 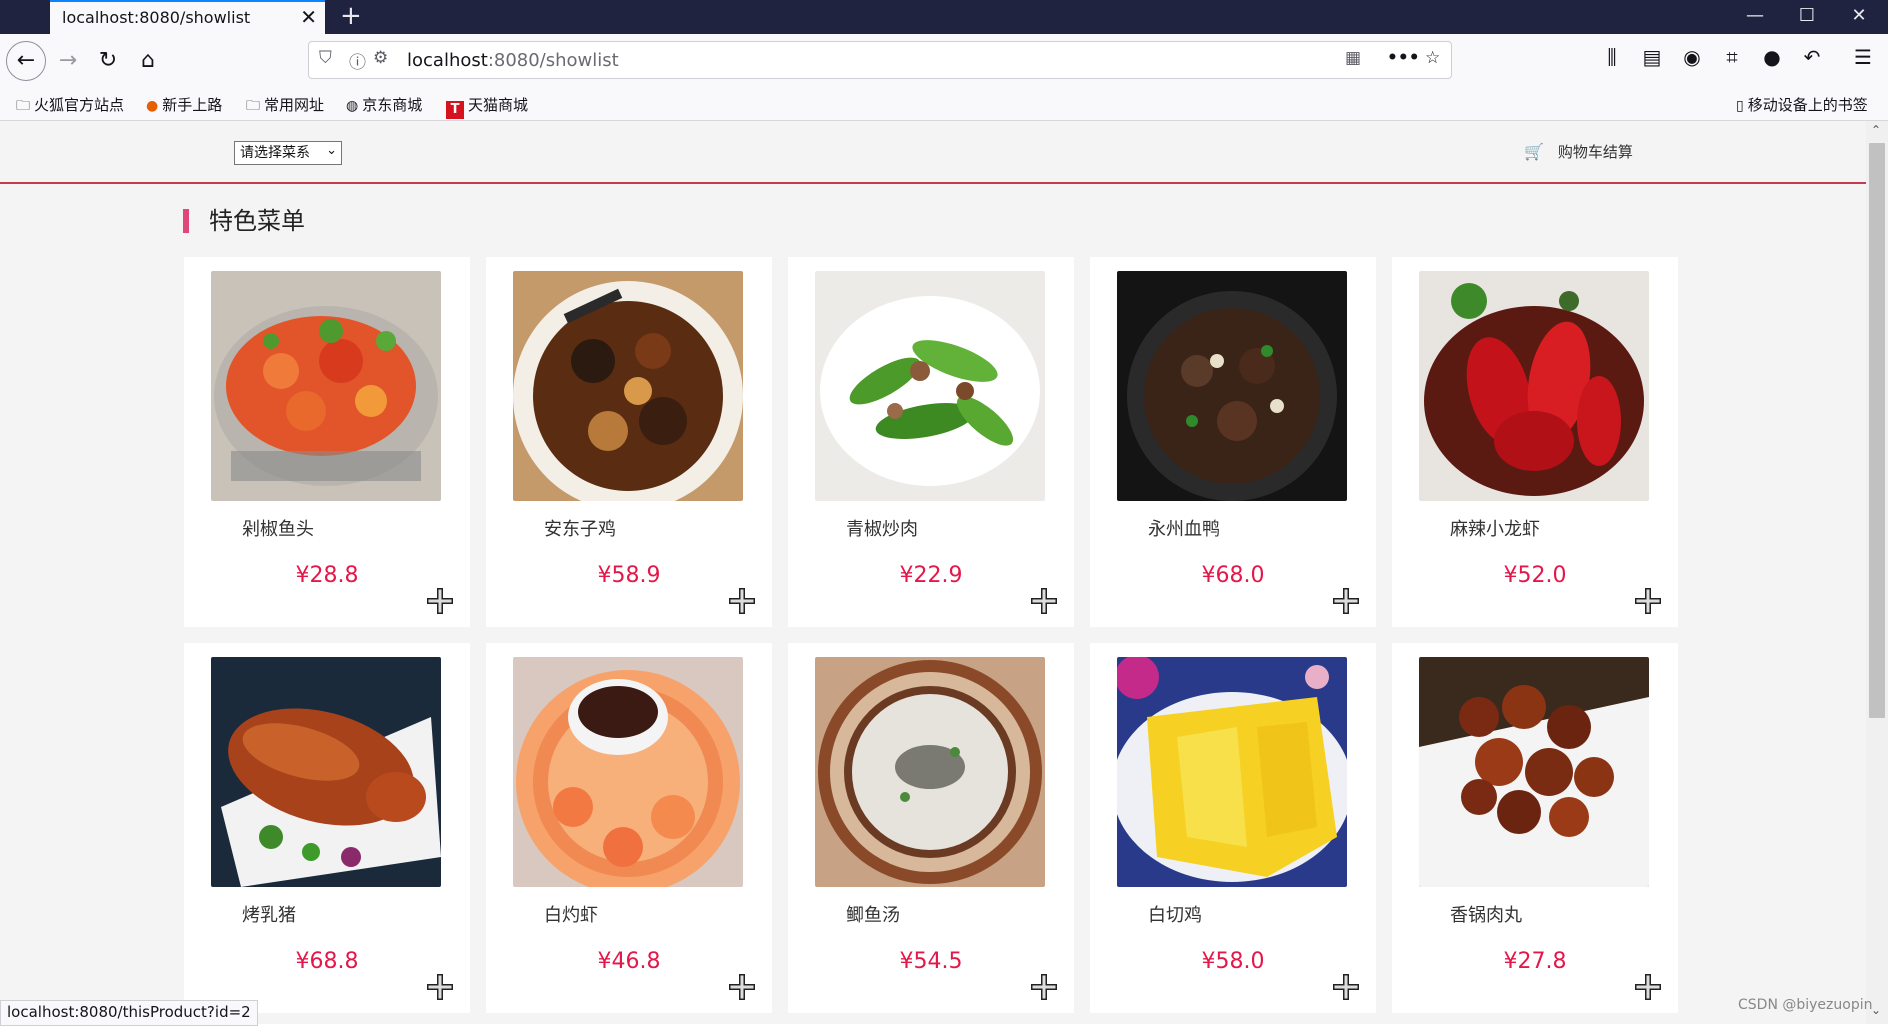 What do you see at coordinates (1859, 17) in the screenshot?
I see `close-window-icon: ✕` at bounding box center [1859, 17].